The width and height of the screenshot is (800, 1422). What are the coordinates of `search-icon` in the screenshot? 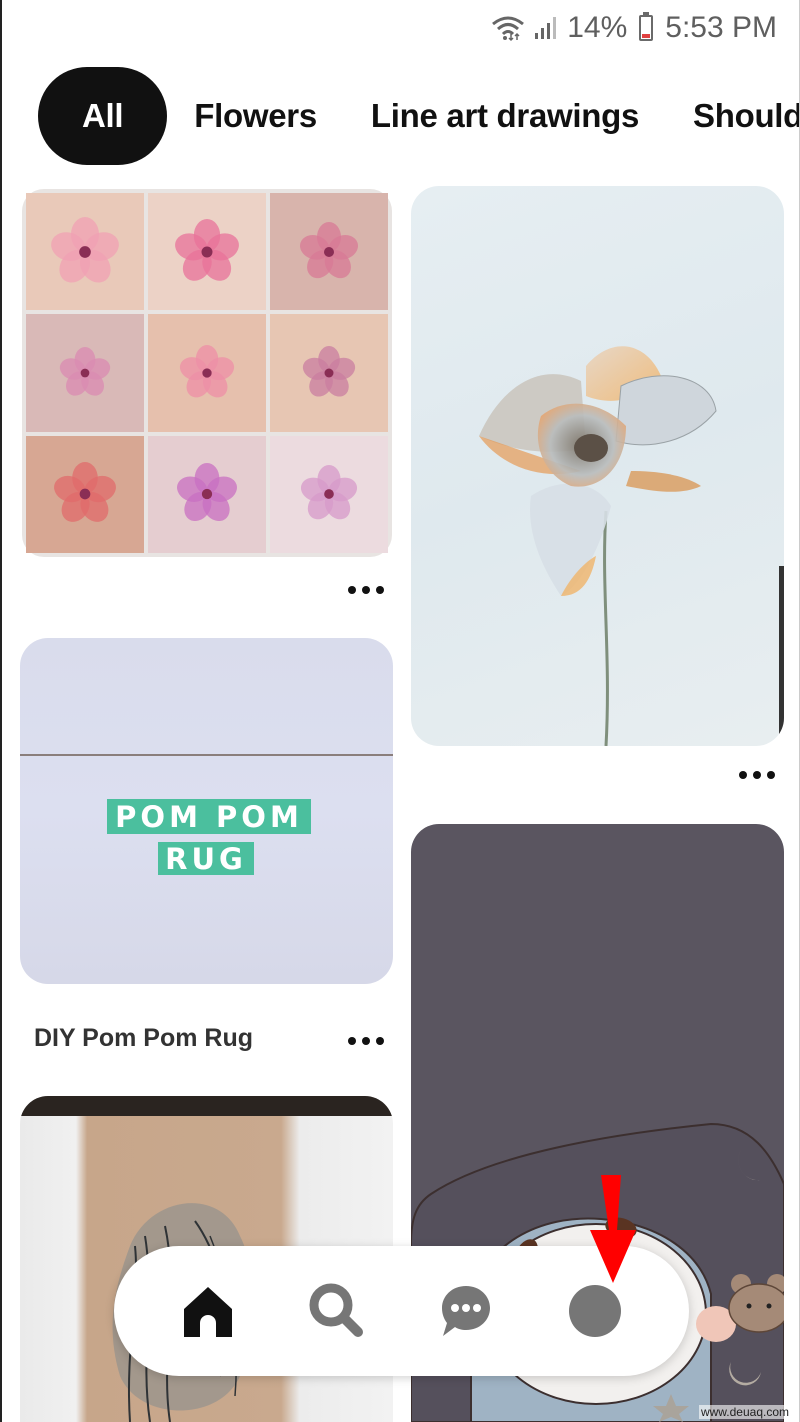 It's located at (336, 1310).